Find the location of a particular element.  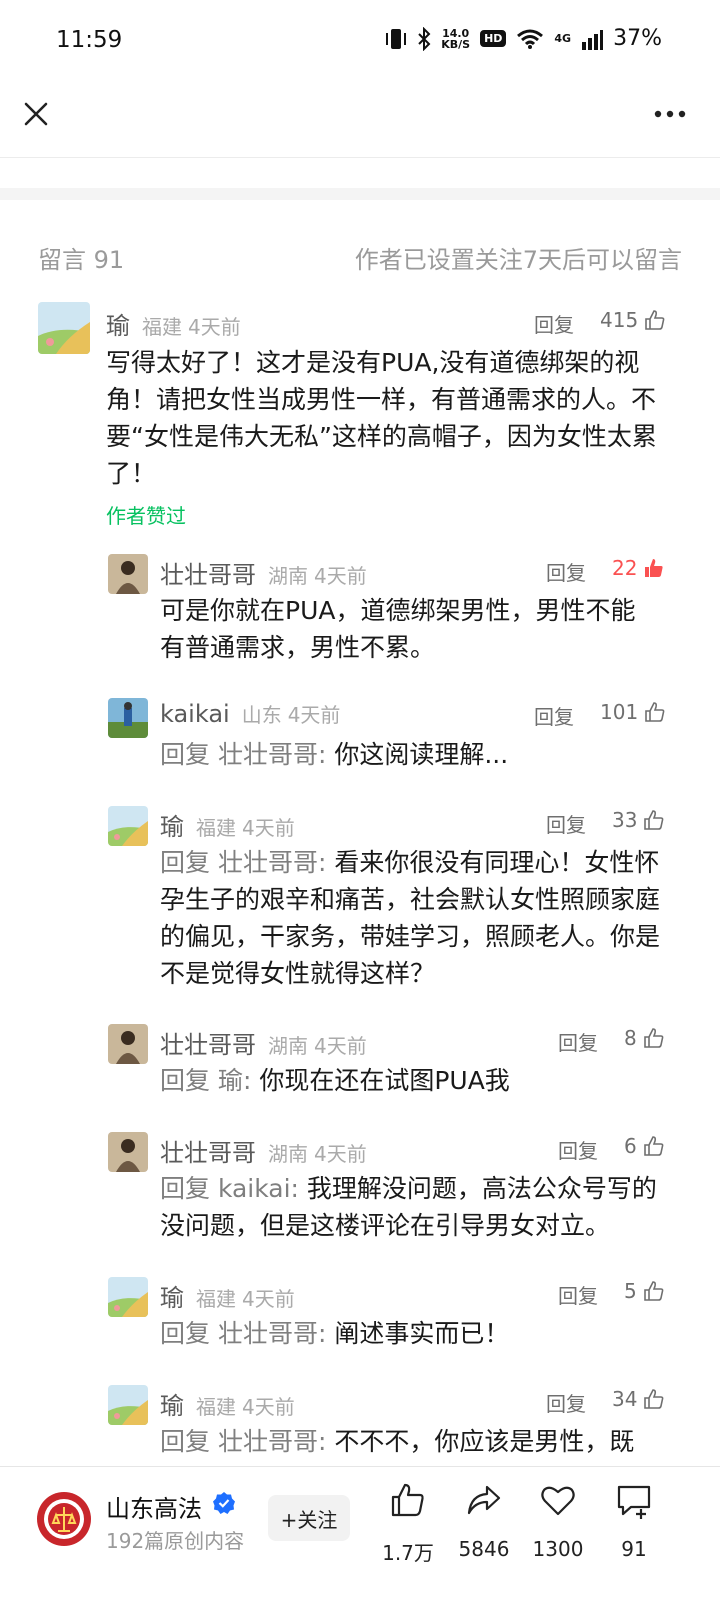

like-button: 33 is located at coordinates (638, 820).